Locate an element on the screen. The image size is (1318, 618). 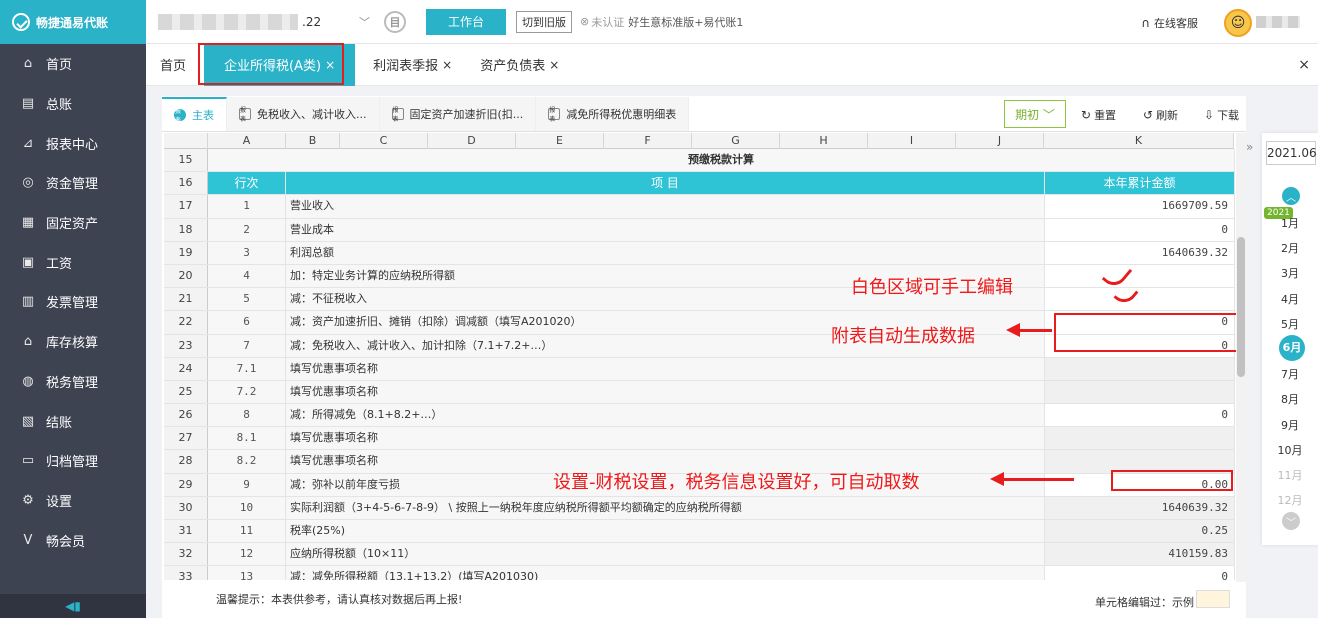
brand-name: 畅捷通易代账 is located at coordinates (72, 22).